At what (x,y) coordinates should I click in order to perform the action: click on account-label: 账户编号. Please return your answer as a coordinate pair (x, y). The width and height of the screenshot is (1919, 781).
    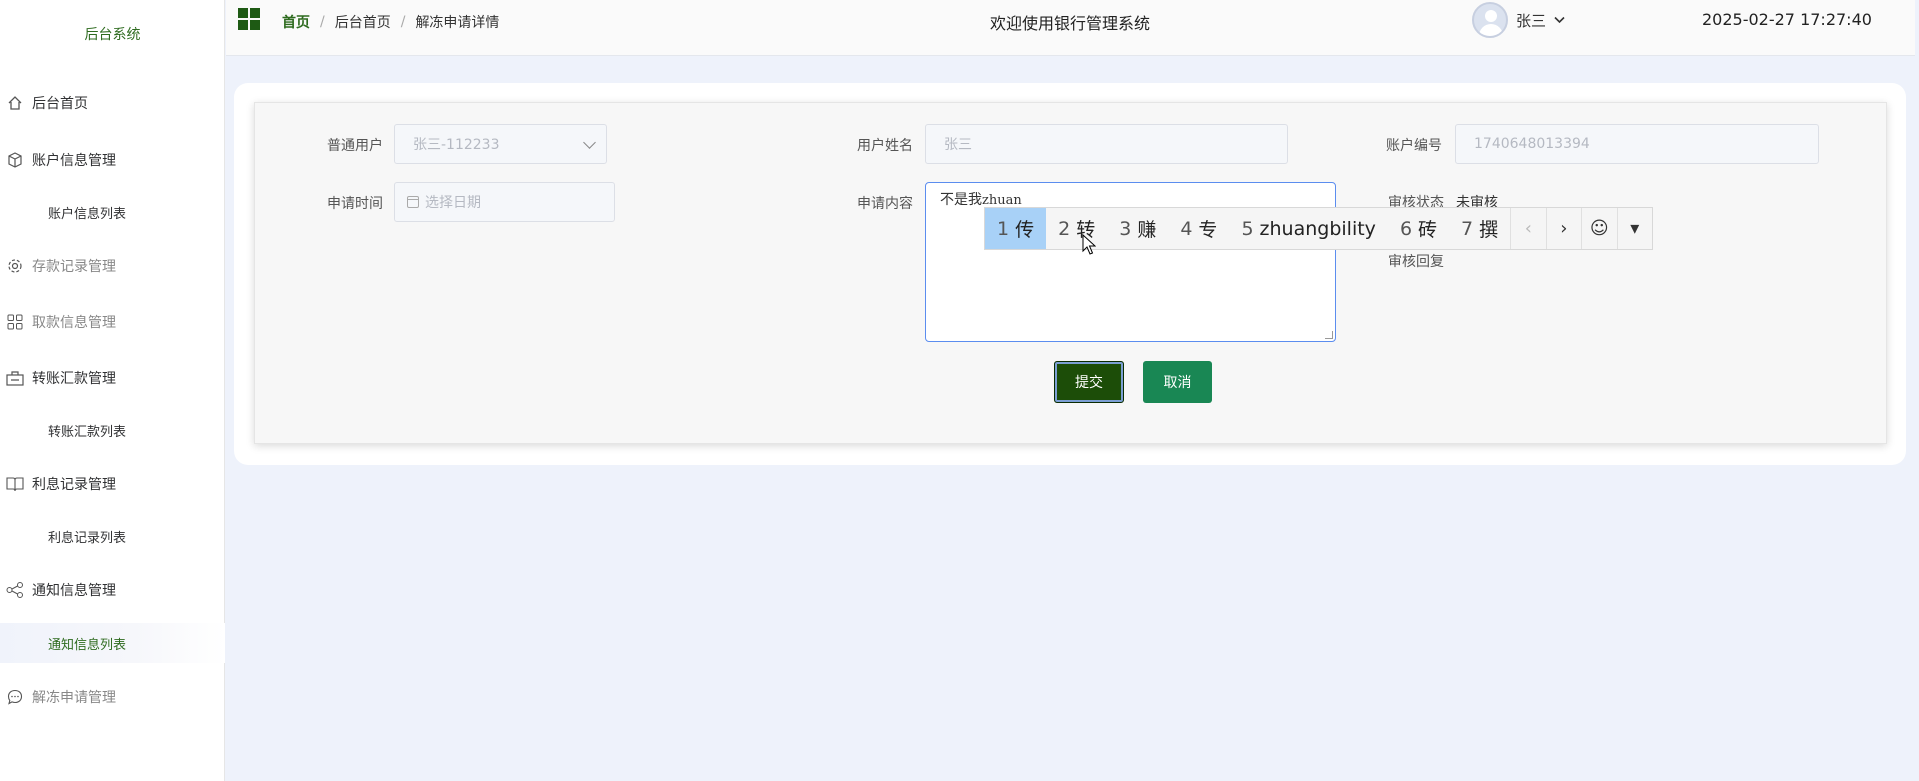
    Looking at the image, I should click on (1414, 146).